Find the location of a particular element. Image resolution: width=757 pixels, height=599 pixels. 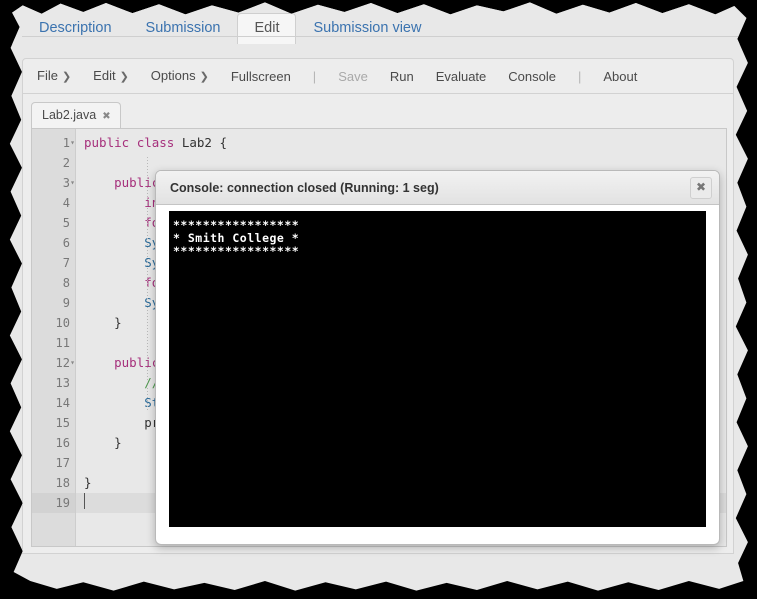

line-number: 19 is located at coordinates (53, 503).